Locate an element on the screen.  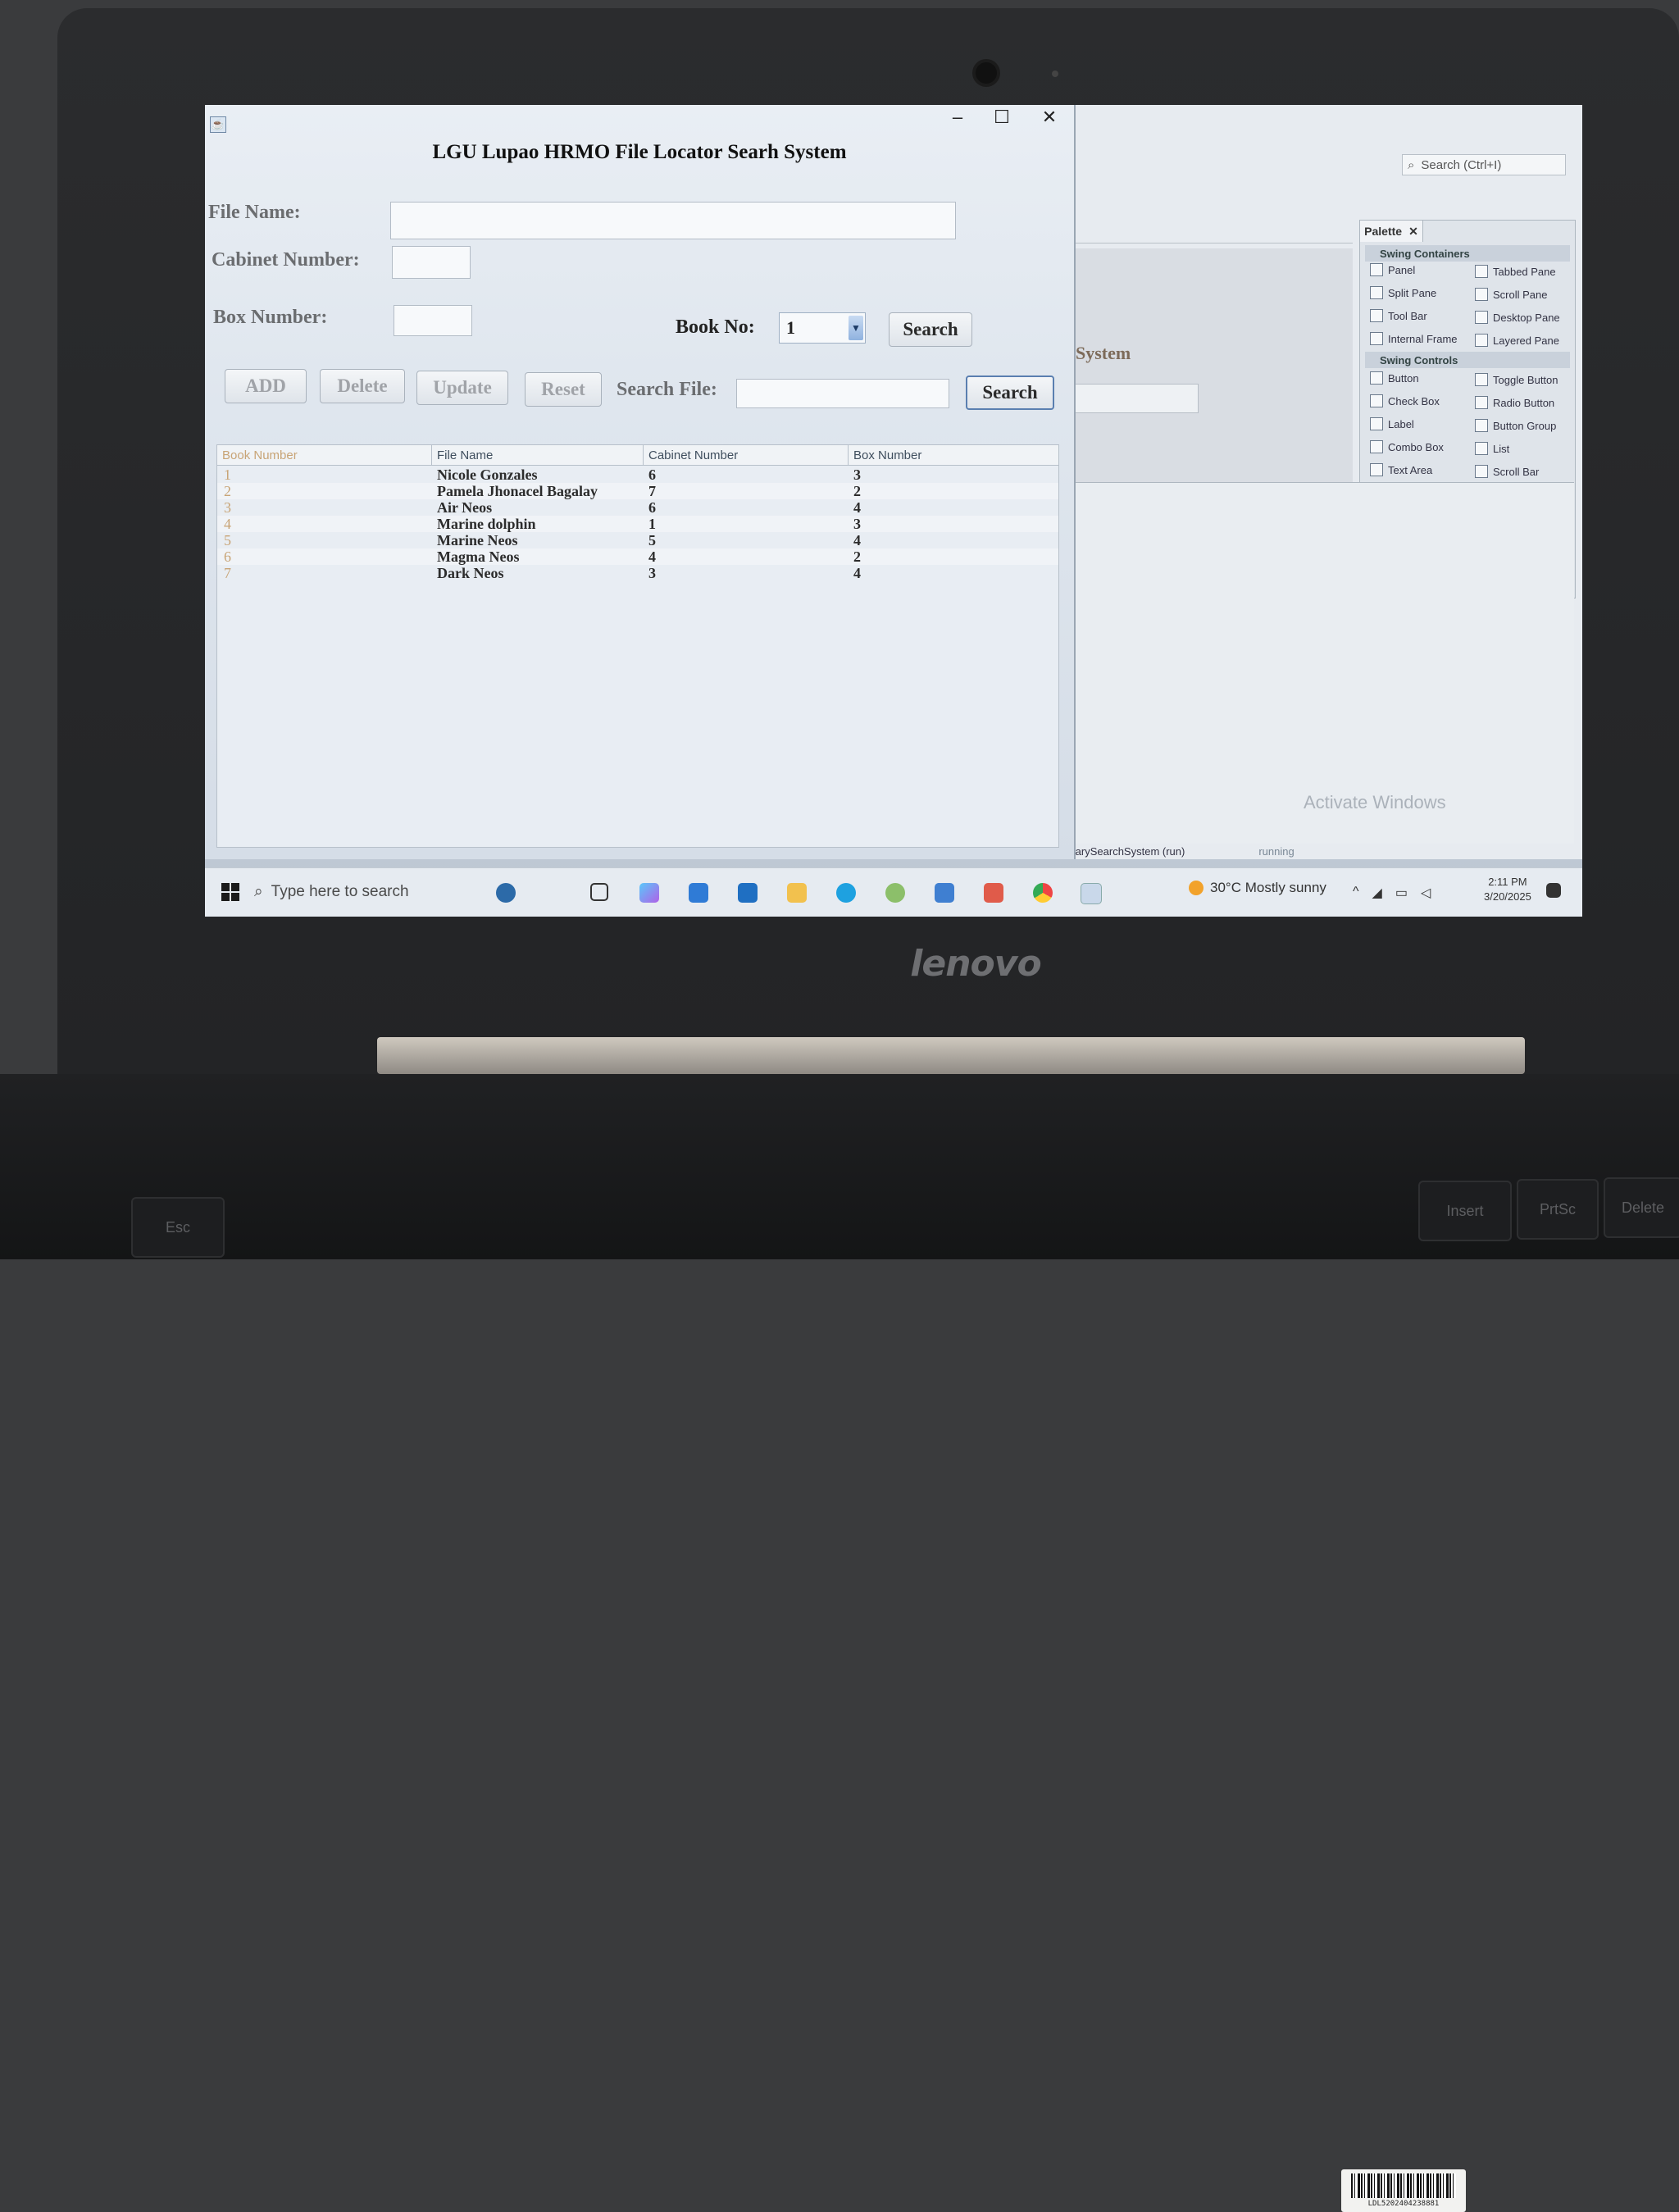
table-row: 4 Marine dolphin 1 3 is located at coordinates (638, 524).